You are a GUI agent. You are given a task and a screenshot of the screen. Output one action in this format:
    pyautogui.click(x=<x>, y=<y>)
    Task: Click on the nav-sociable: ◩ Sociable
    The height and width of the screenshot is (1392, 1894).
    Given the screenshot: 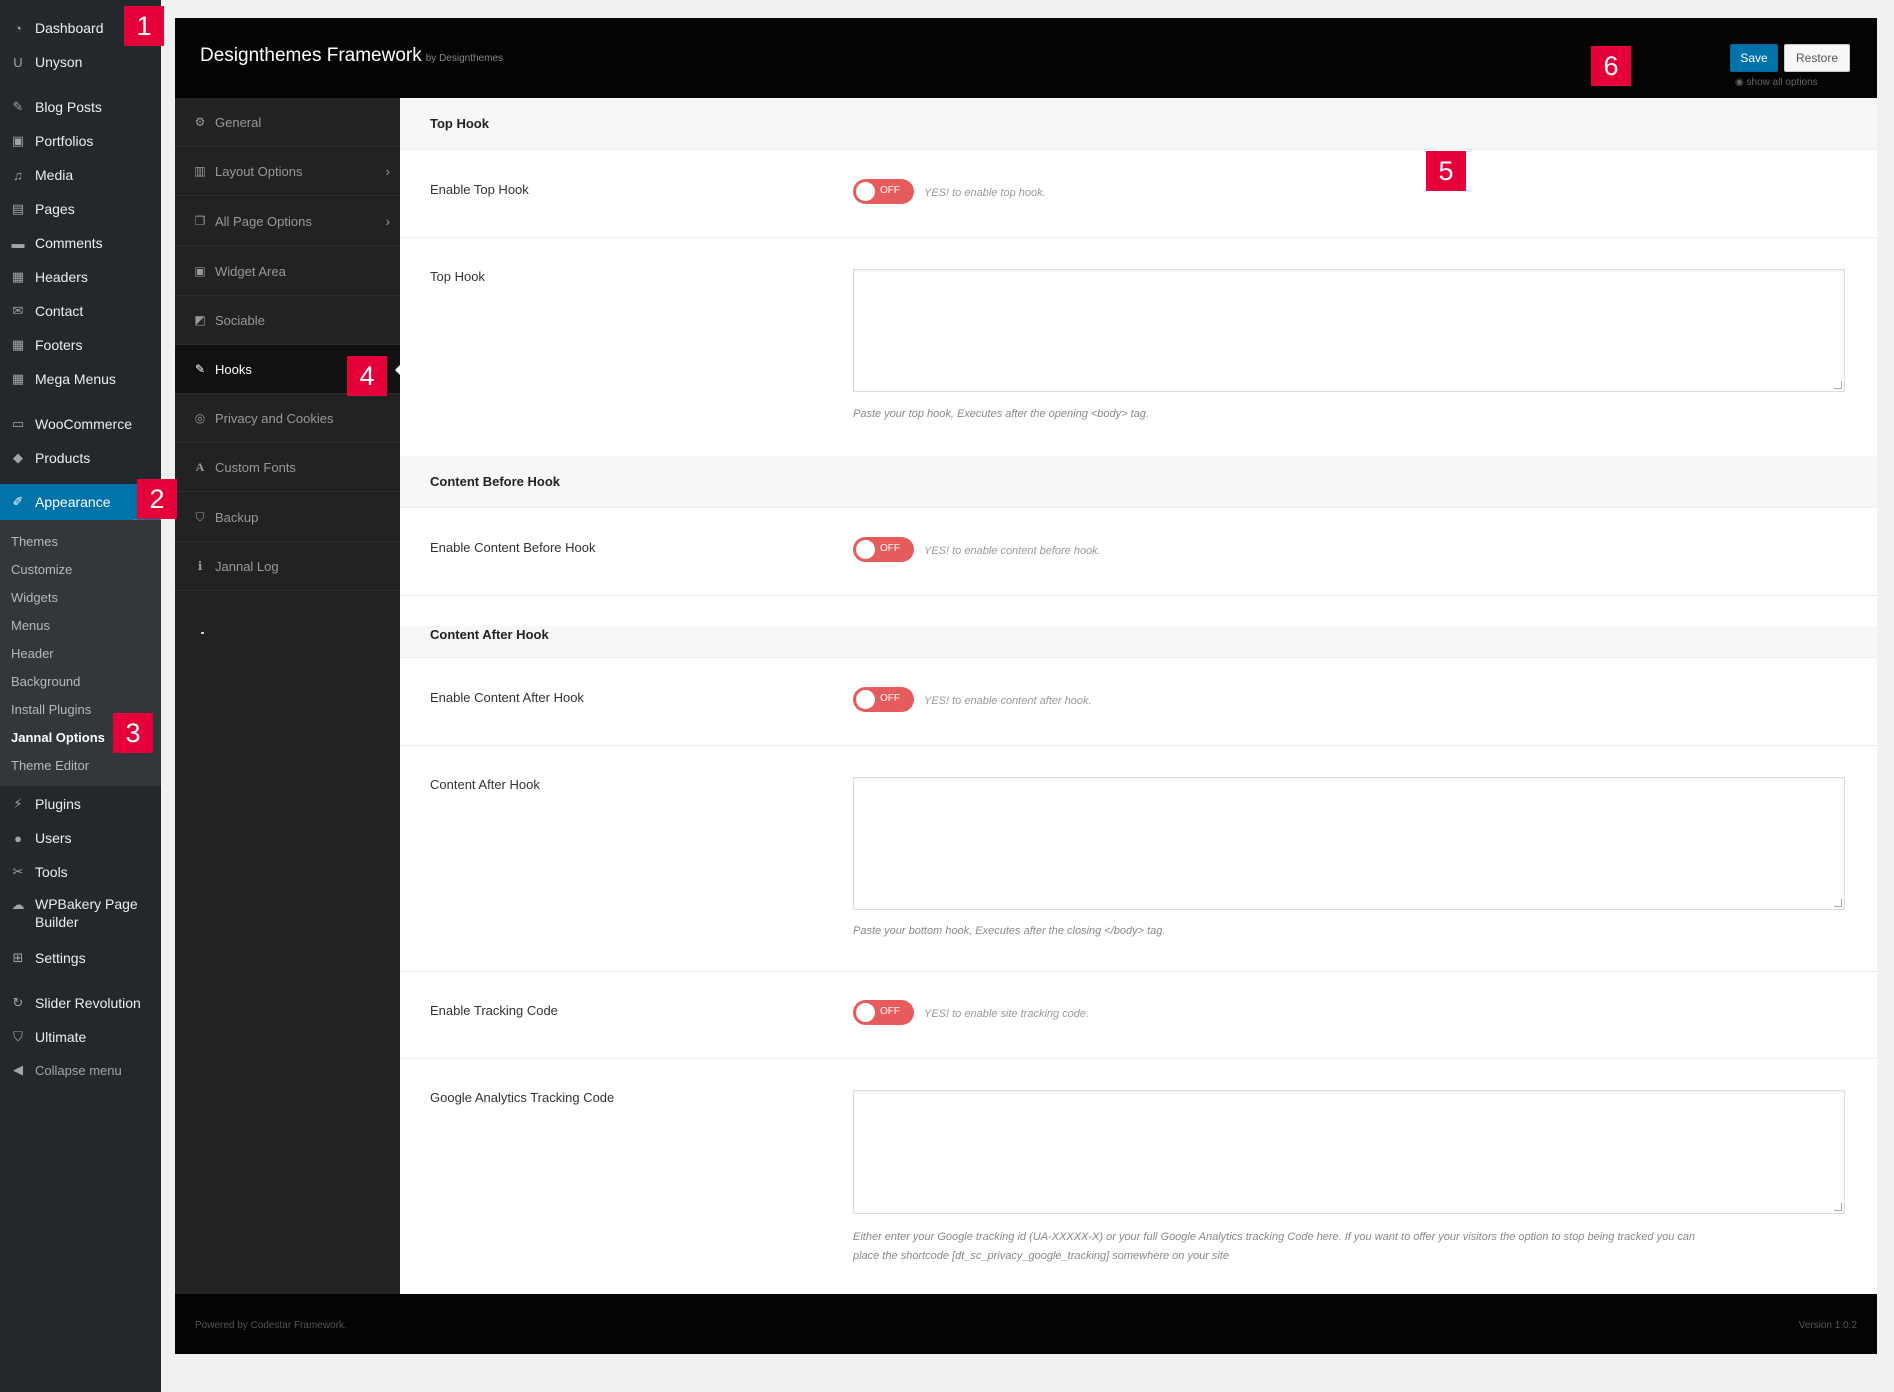 What is the action you would take?
    pyautogui.click(x=287, y=320)
    